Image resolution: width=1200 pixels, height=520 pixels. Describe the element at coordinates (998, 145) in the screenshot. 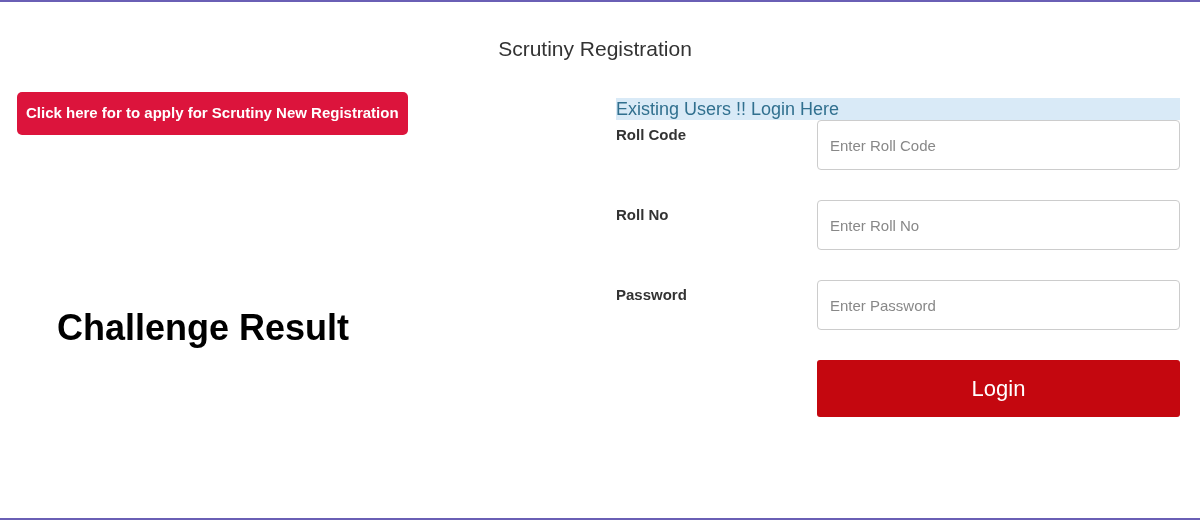

I see `input-field: Enter Roll Code` at that location.